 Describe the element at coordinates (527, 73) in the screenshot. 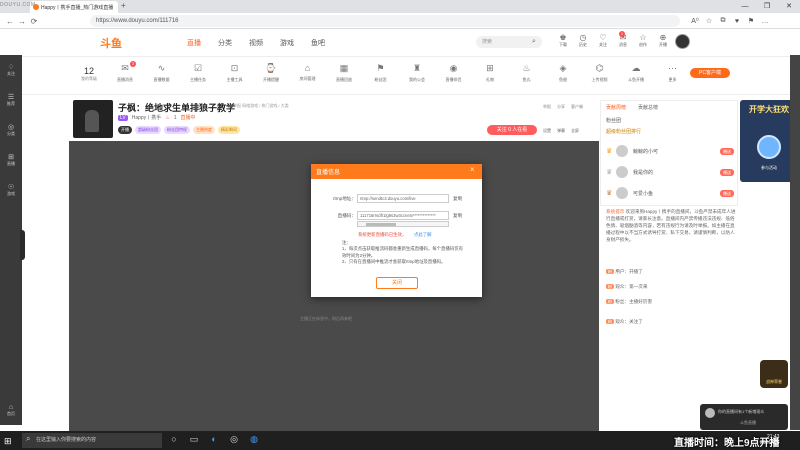

I see `toolbar-item: ♨ 鱼丸` at that location.